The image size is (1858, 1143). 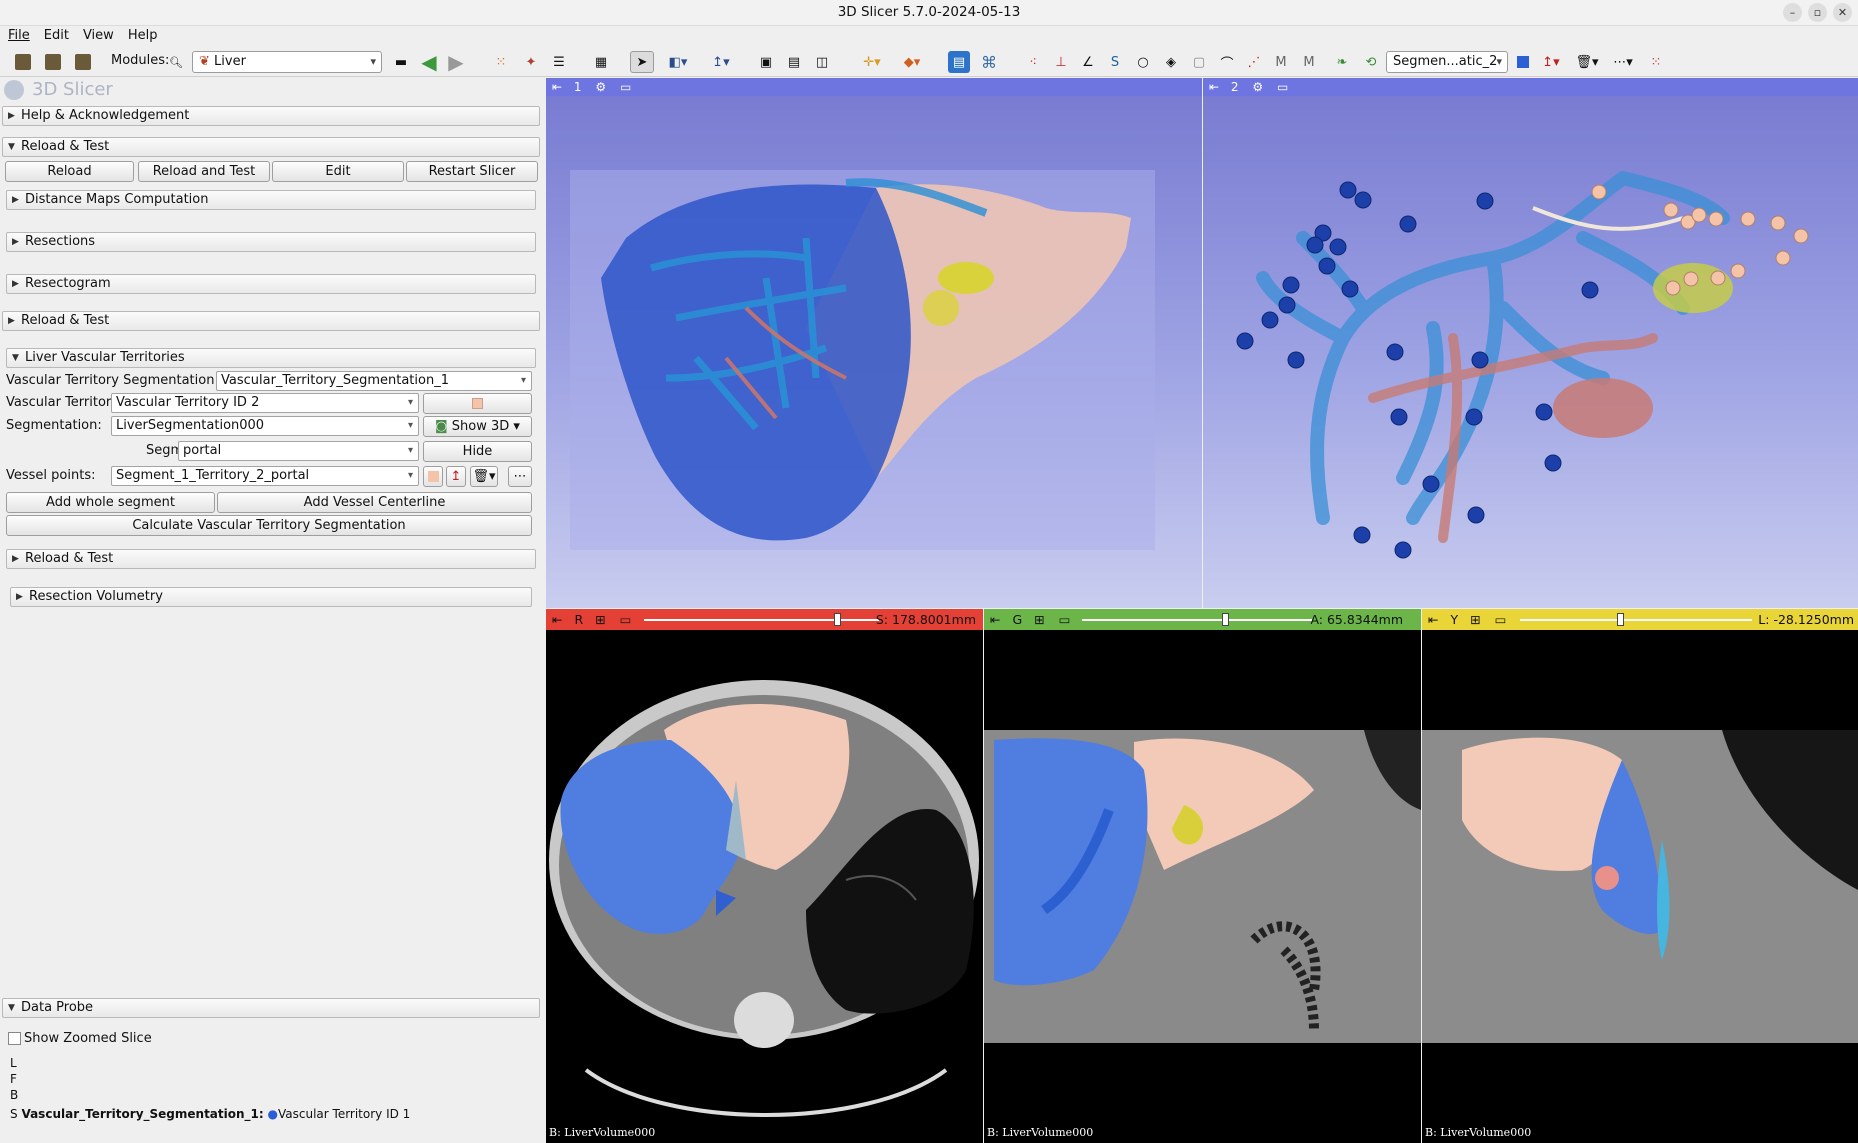 I want to click on menu-file: File, so click(x=19, y=36).